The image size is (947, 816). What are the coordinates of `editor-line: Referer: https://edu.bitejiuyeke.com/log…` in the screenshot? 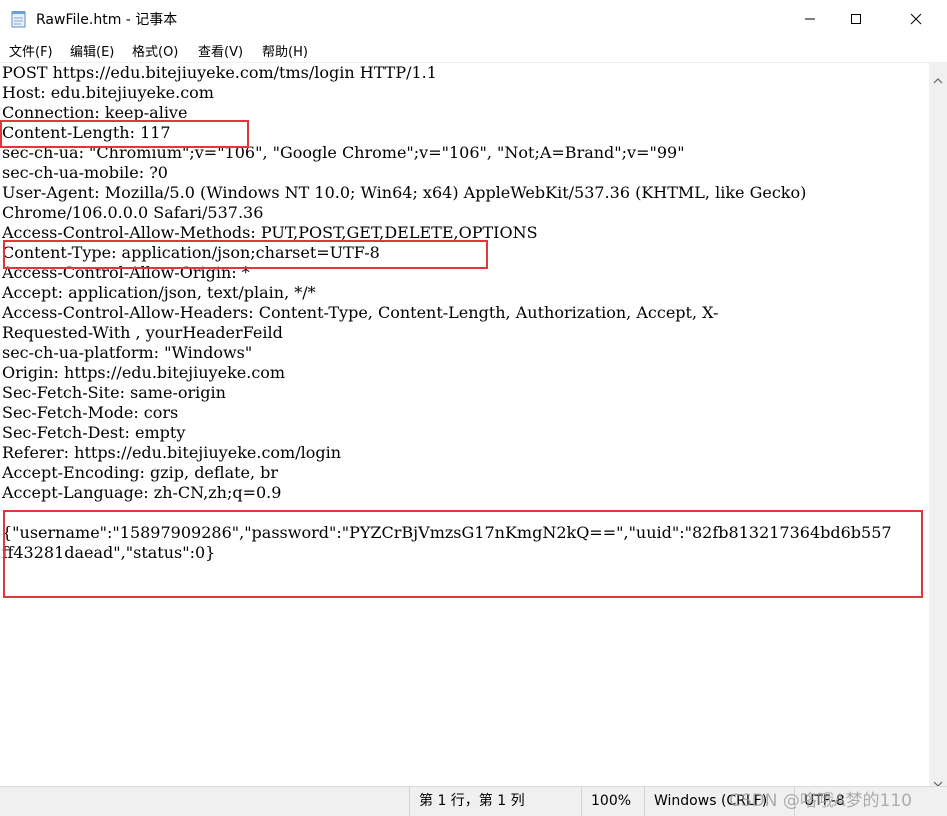 It's located at (172, 452).